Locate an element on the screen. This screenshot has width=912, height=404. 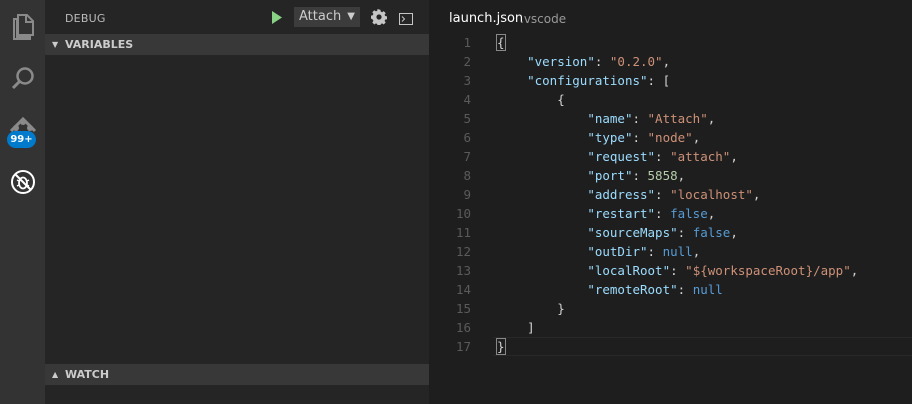
line-number: 11 is located at coordinates (463, 232).